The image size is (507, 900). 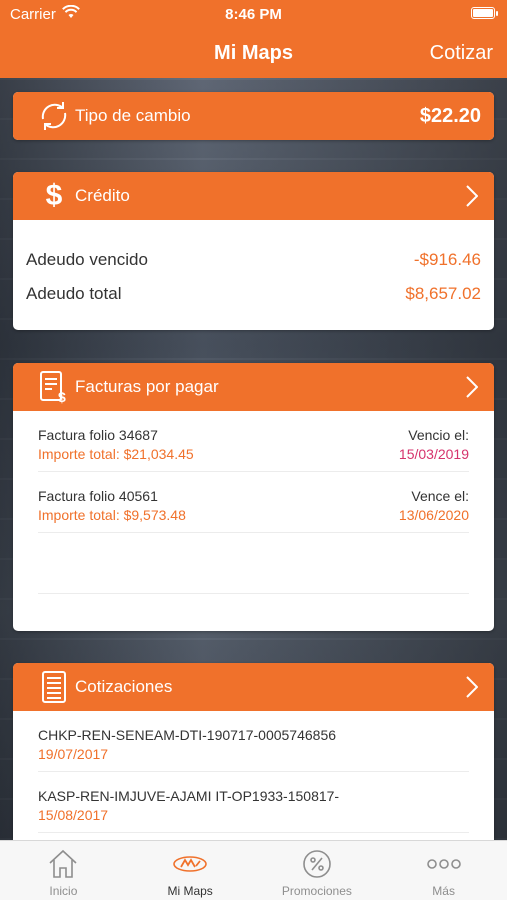 I want to click on maps-logo-icon, so click(x=190, y=864).